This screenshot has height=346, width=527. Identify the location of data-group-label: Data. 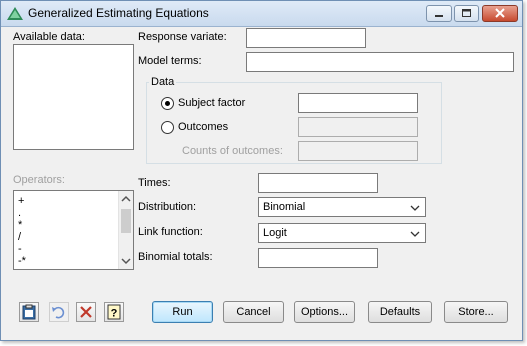
(163, 82).